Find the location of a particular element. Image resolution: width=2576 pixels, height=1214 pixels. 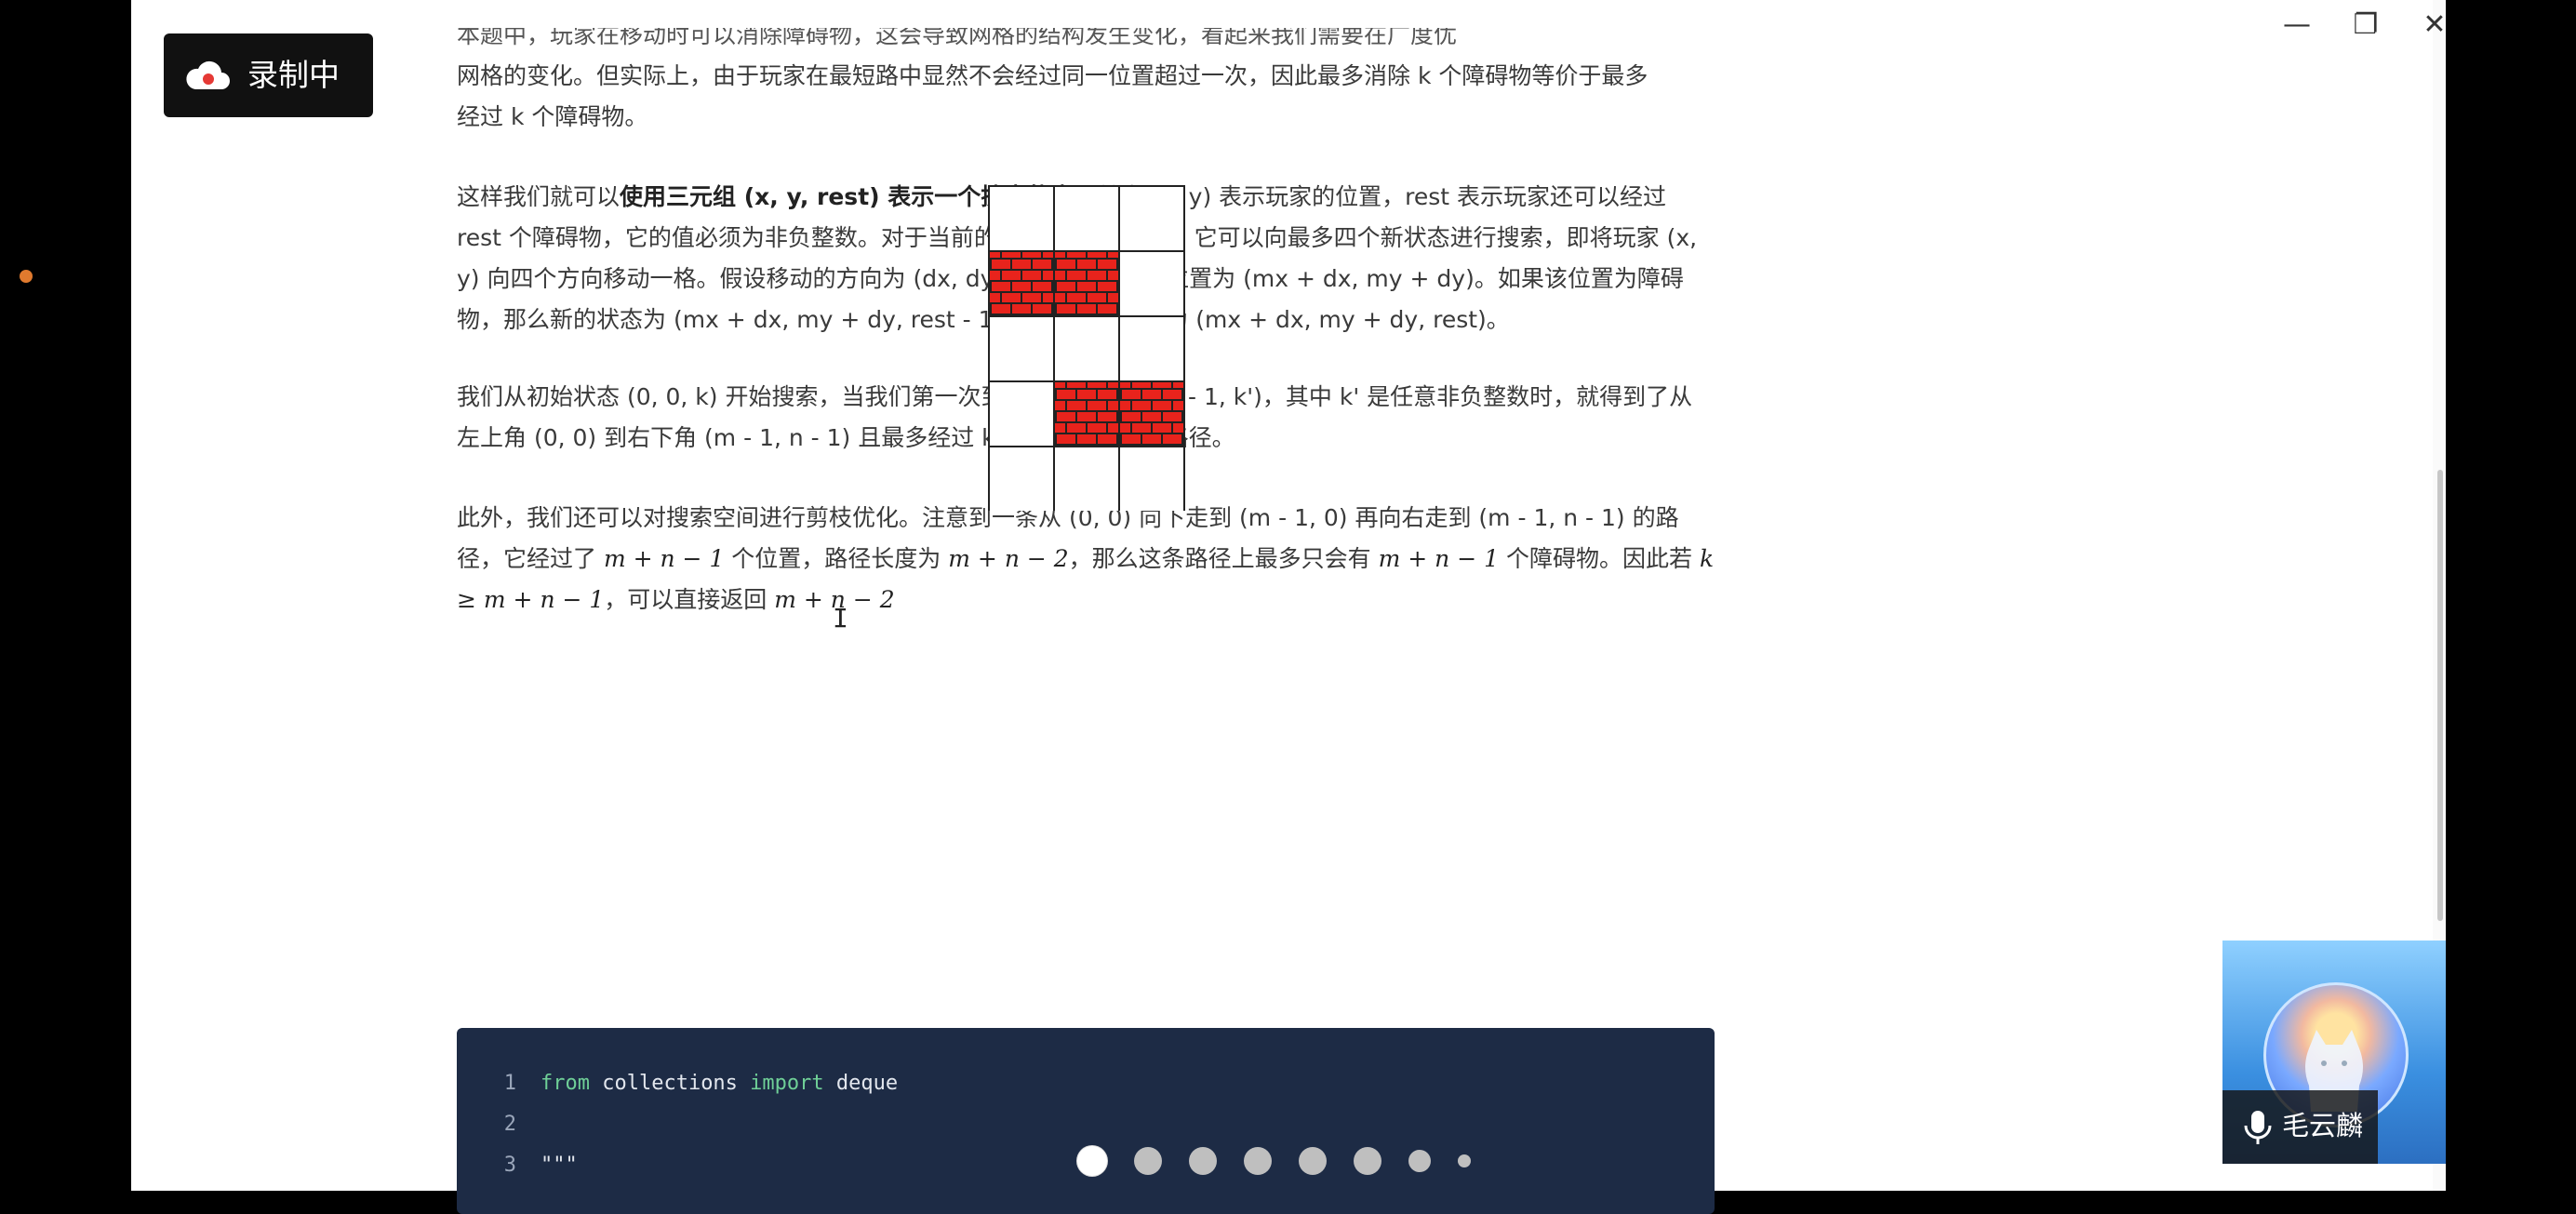

code-line: 2 is located at coordinates (1086, 1124).